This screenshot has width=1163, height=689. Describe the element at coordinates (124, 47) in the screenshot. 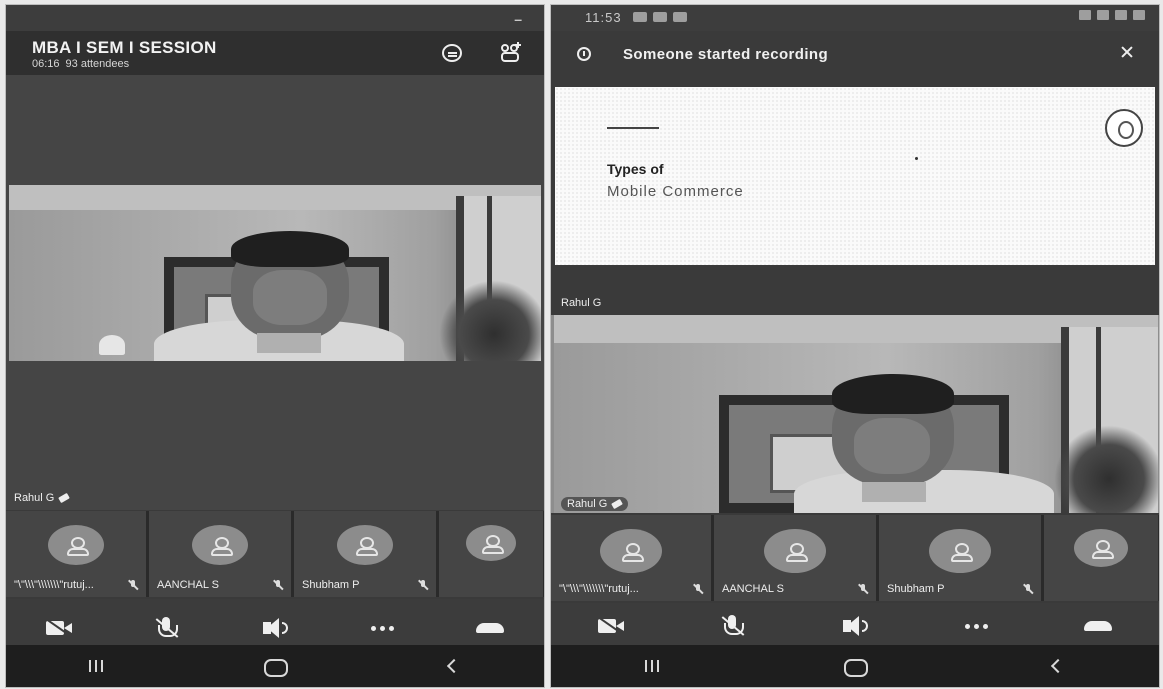

I see `meeting-title: MBA I SEM I SESSION` at that location.